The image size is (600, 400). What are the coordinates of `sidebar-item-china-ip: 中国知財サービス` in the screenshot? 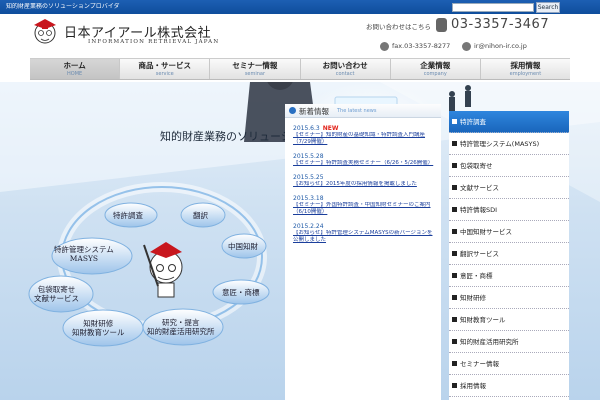 It's located at (509, 232).